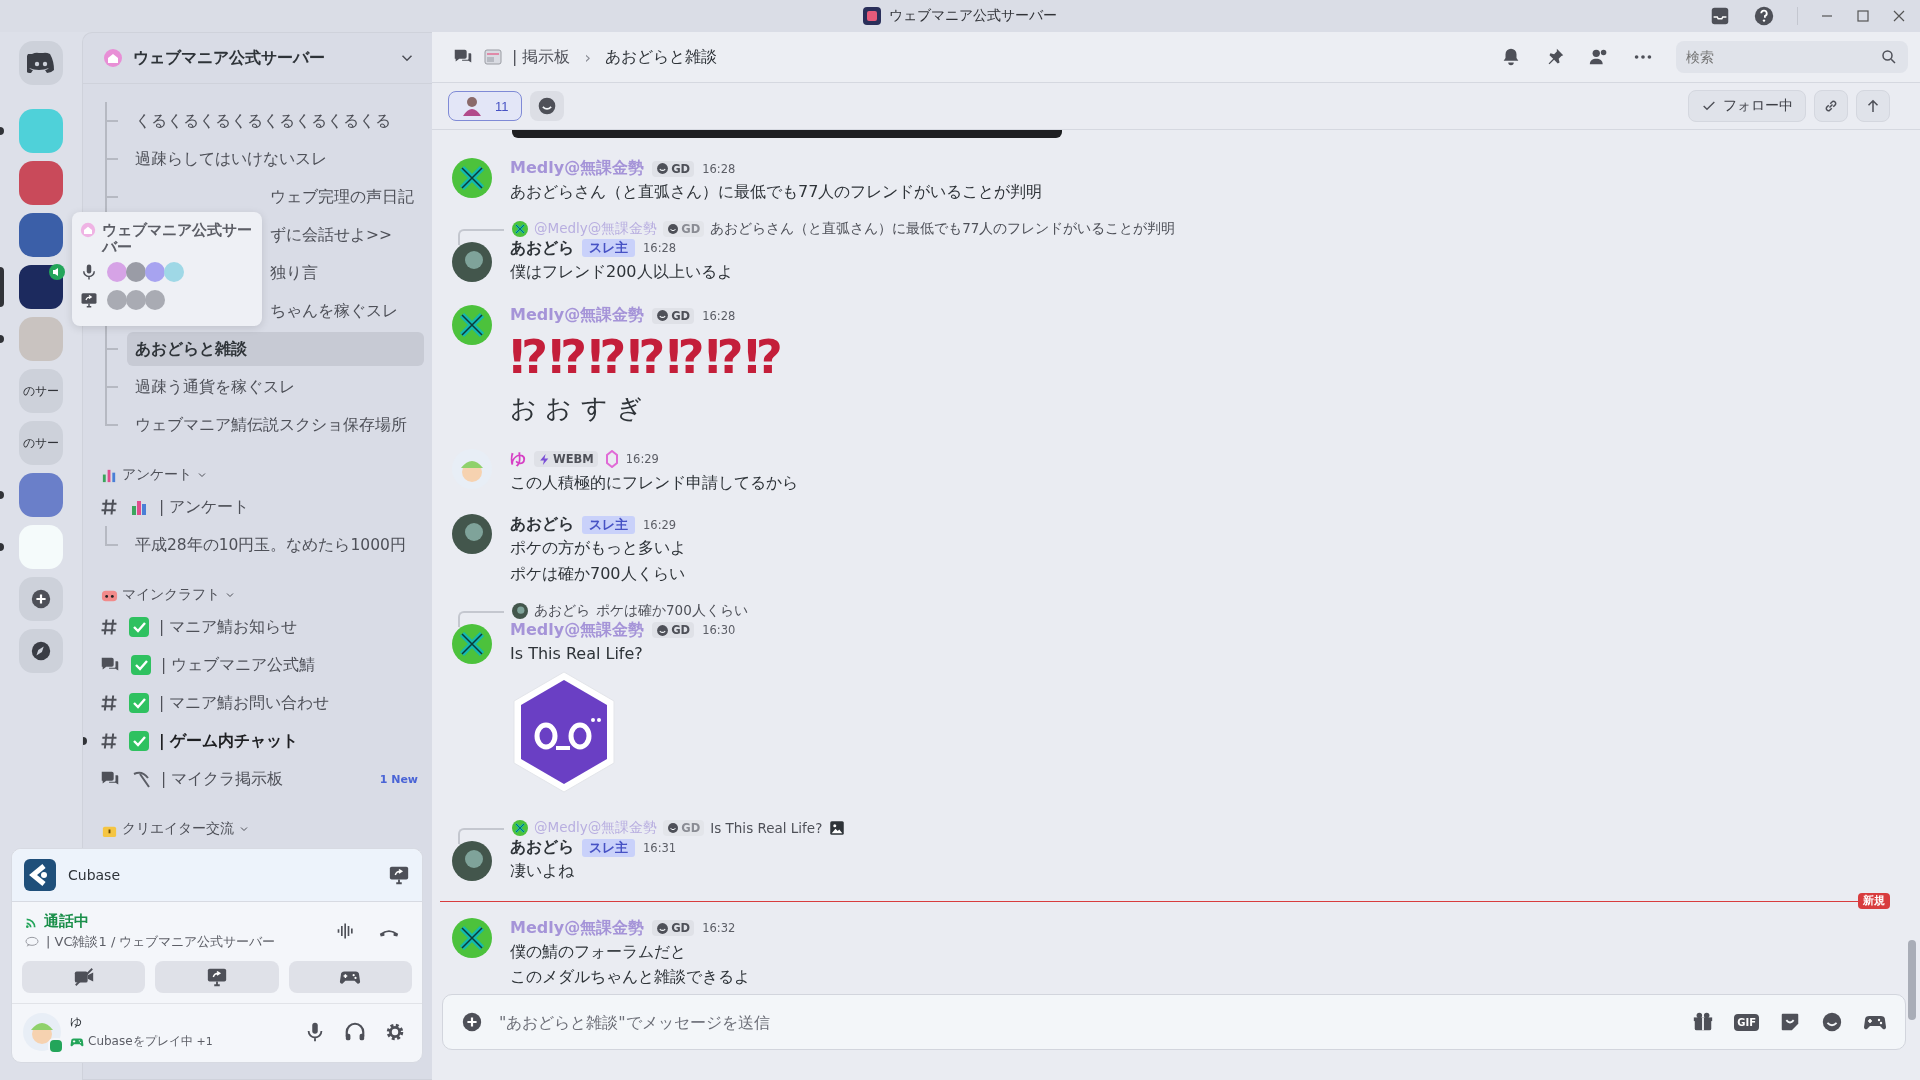  Describe the element at coordinates (576, 409) in the screenshot. I see `emoji-text: お お す ぎ` at that location.